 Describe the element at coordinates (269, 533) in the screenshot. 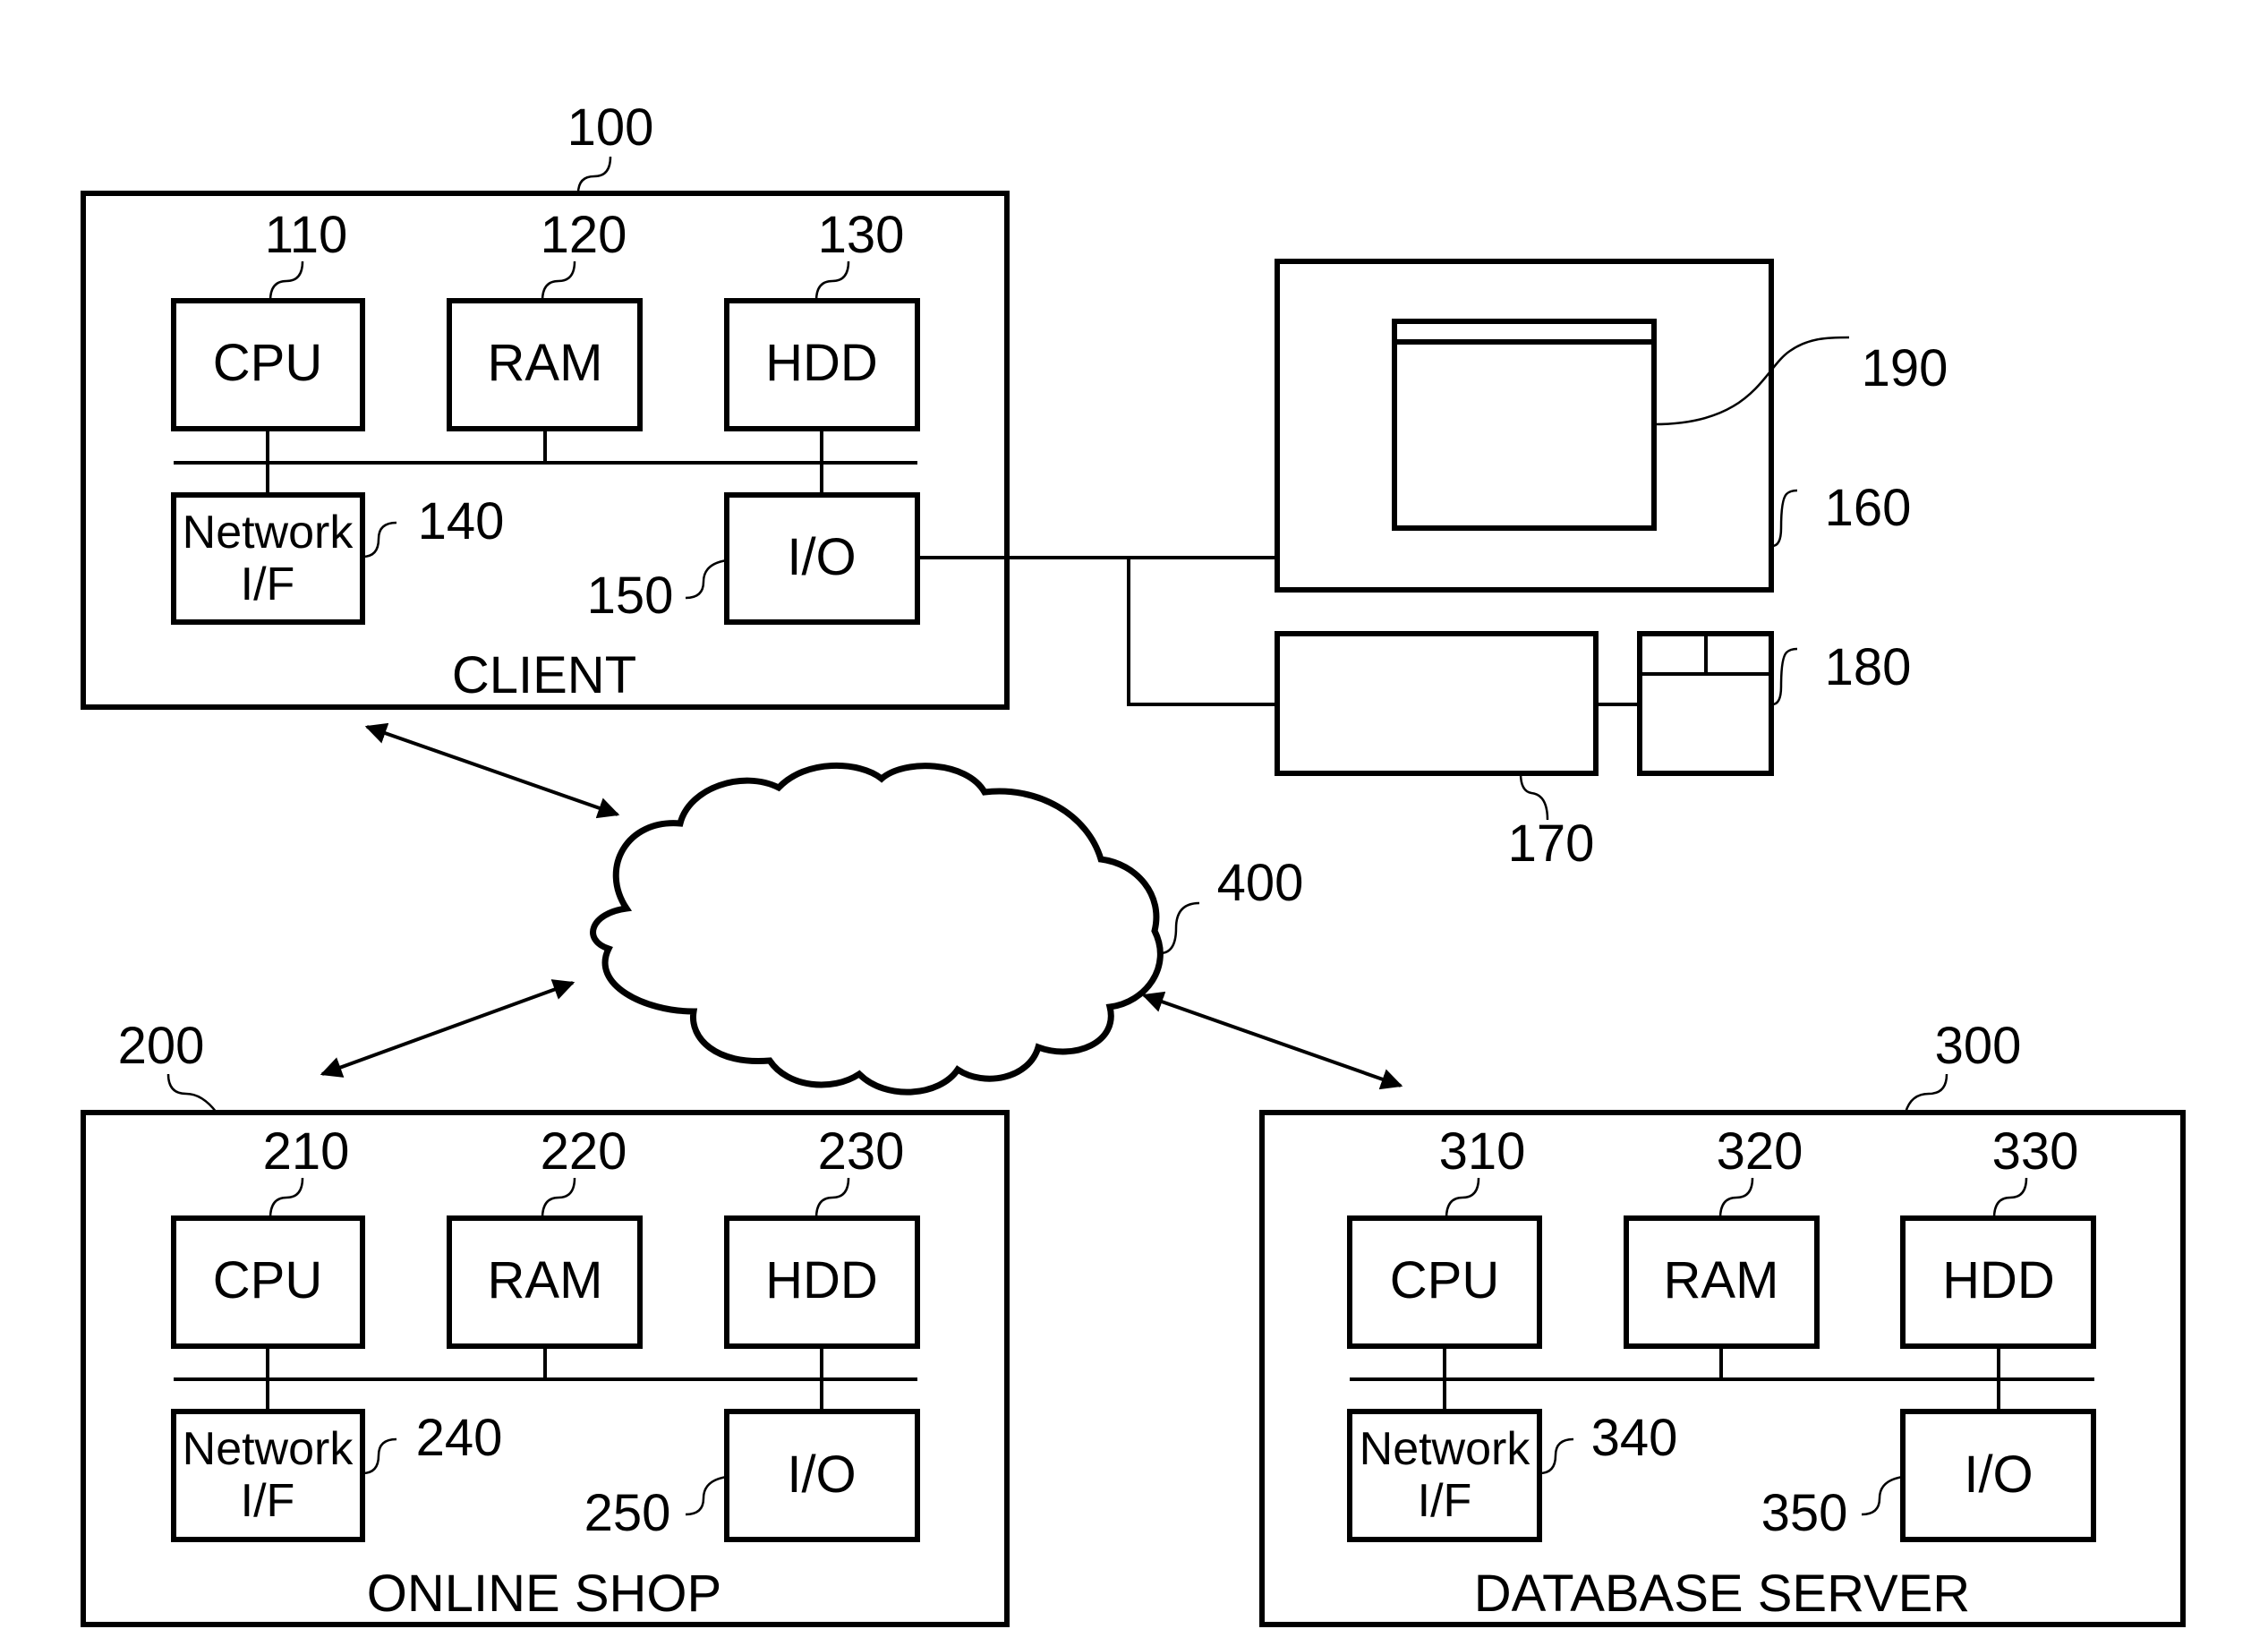

I see `client-network-if-label-1: Network` at that location.